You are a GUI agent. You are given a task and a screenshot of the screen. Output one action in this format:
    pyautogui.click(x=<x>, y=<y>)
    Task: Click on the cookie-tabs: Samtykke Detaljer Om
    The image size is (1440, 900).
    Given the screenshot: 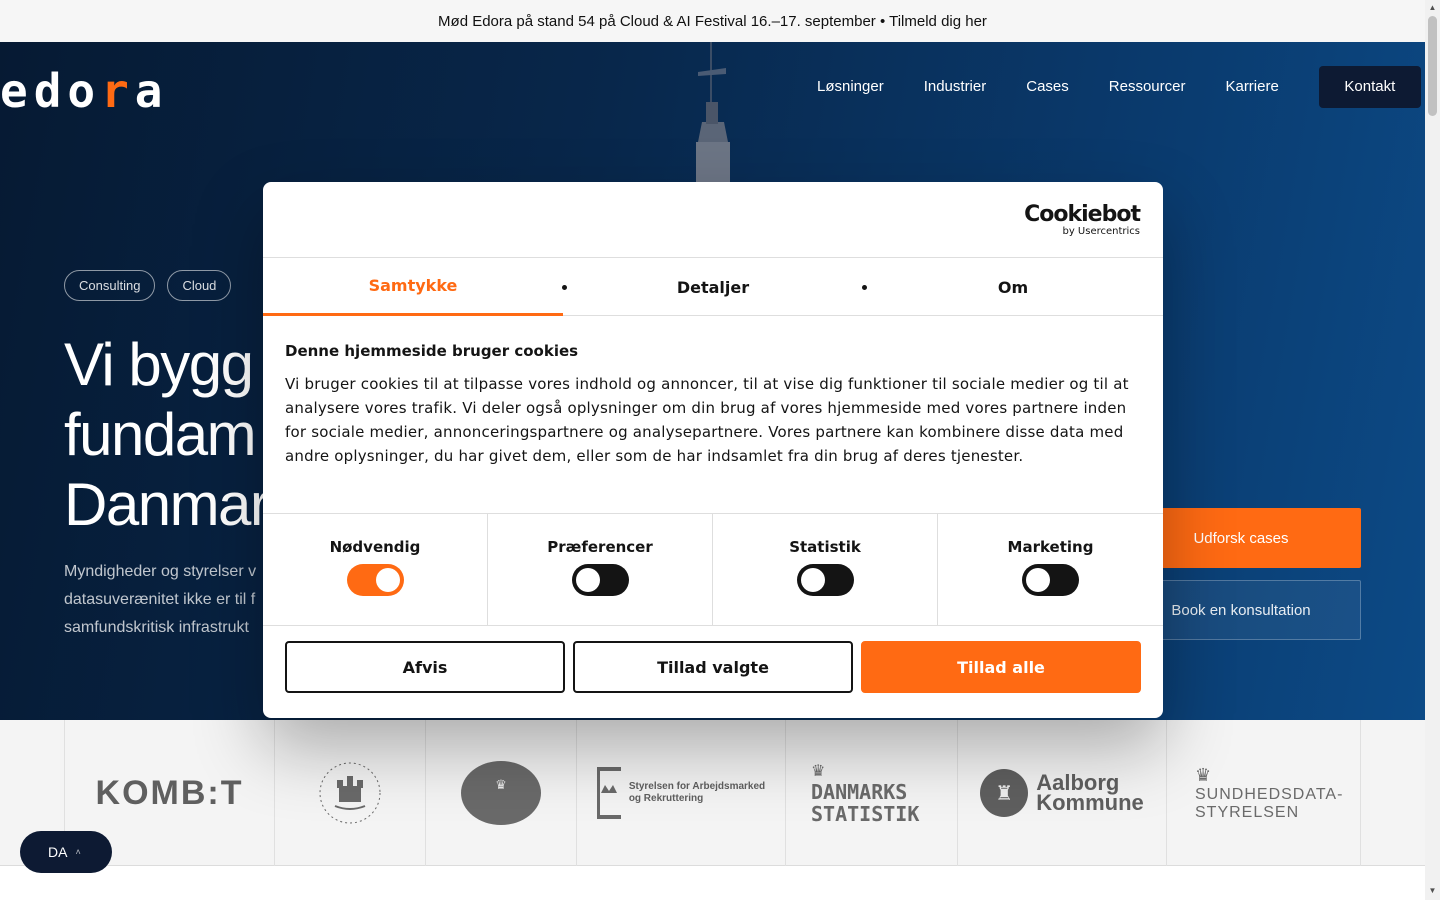 What is the action you would take?
    pyautogui.click(x=713, y=287)
    